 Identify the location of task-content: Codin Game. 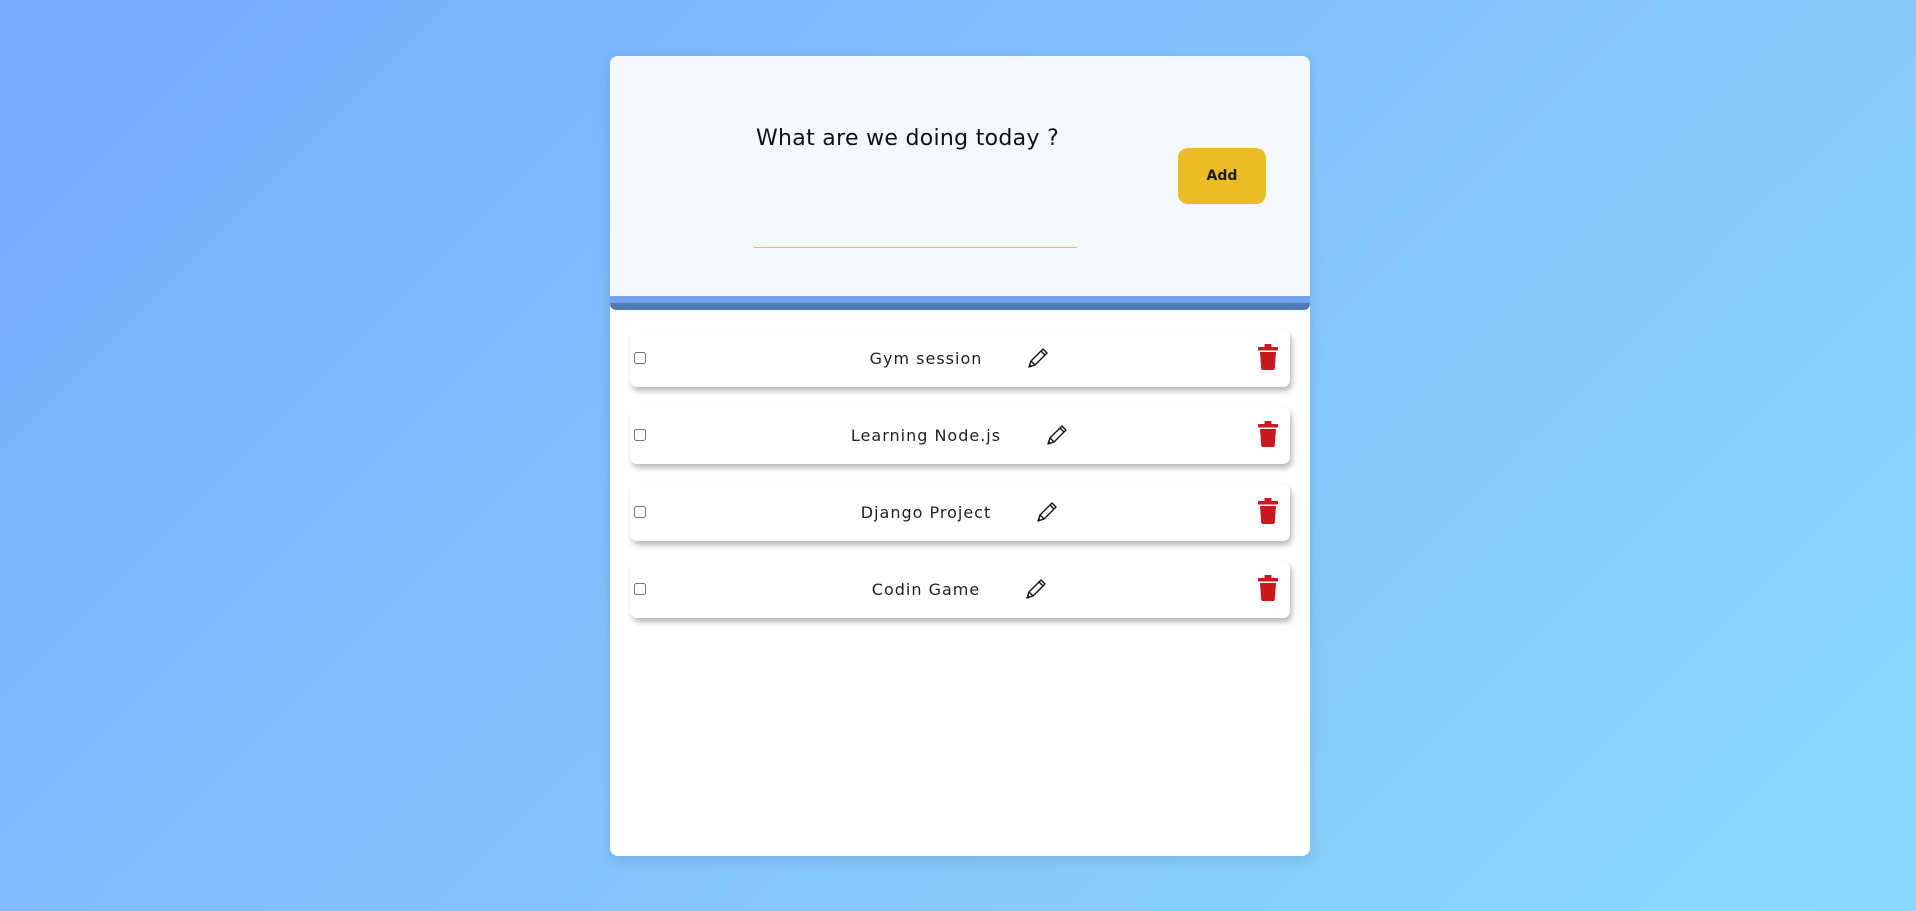
(960, 589).